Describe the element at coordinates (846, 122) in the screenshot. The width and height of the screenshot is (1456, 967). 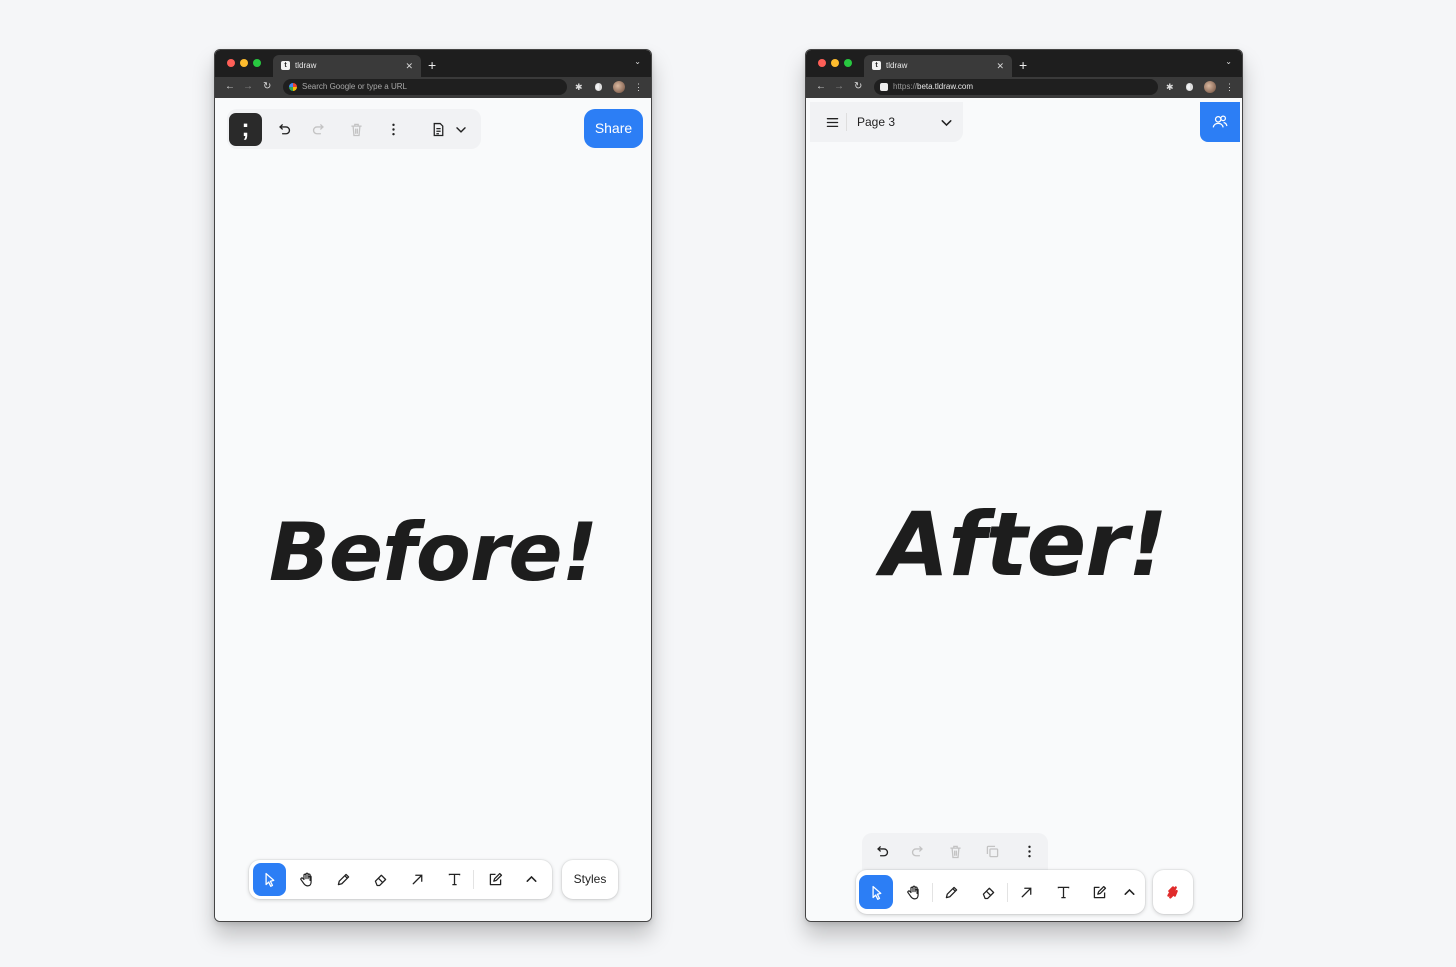
I see `menu-divider` at that location.